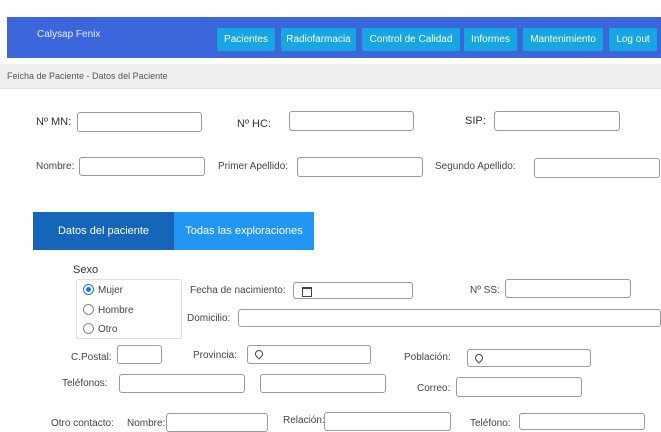 Image resolution: width=661 pixels, height=432 pixels. What do you see at coordinates (139, 122) in the screenshot?
I see `mn-input` at bounding box center [139, 122].